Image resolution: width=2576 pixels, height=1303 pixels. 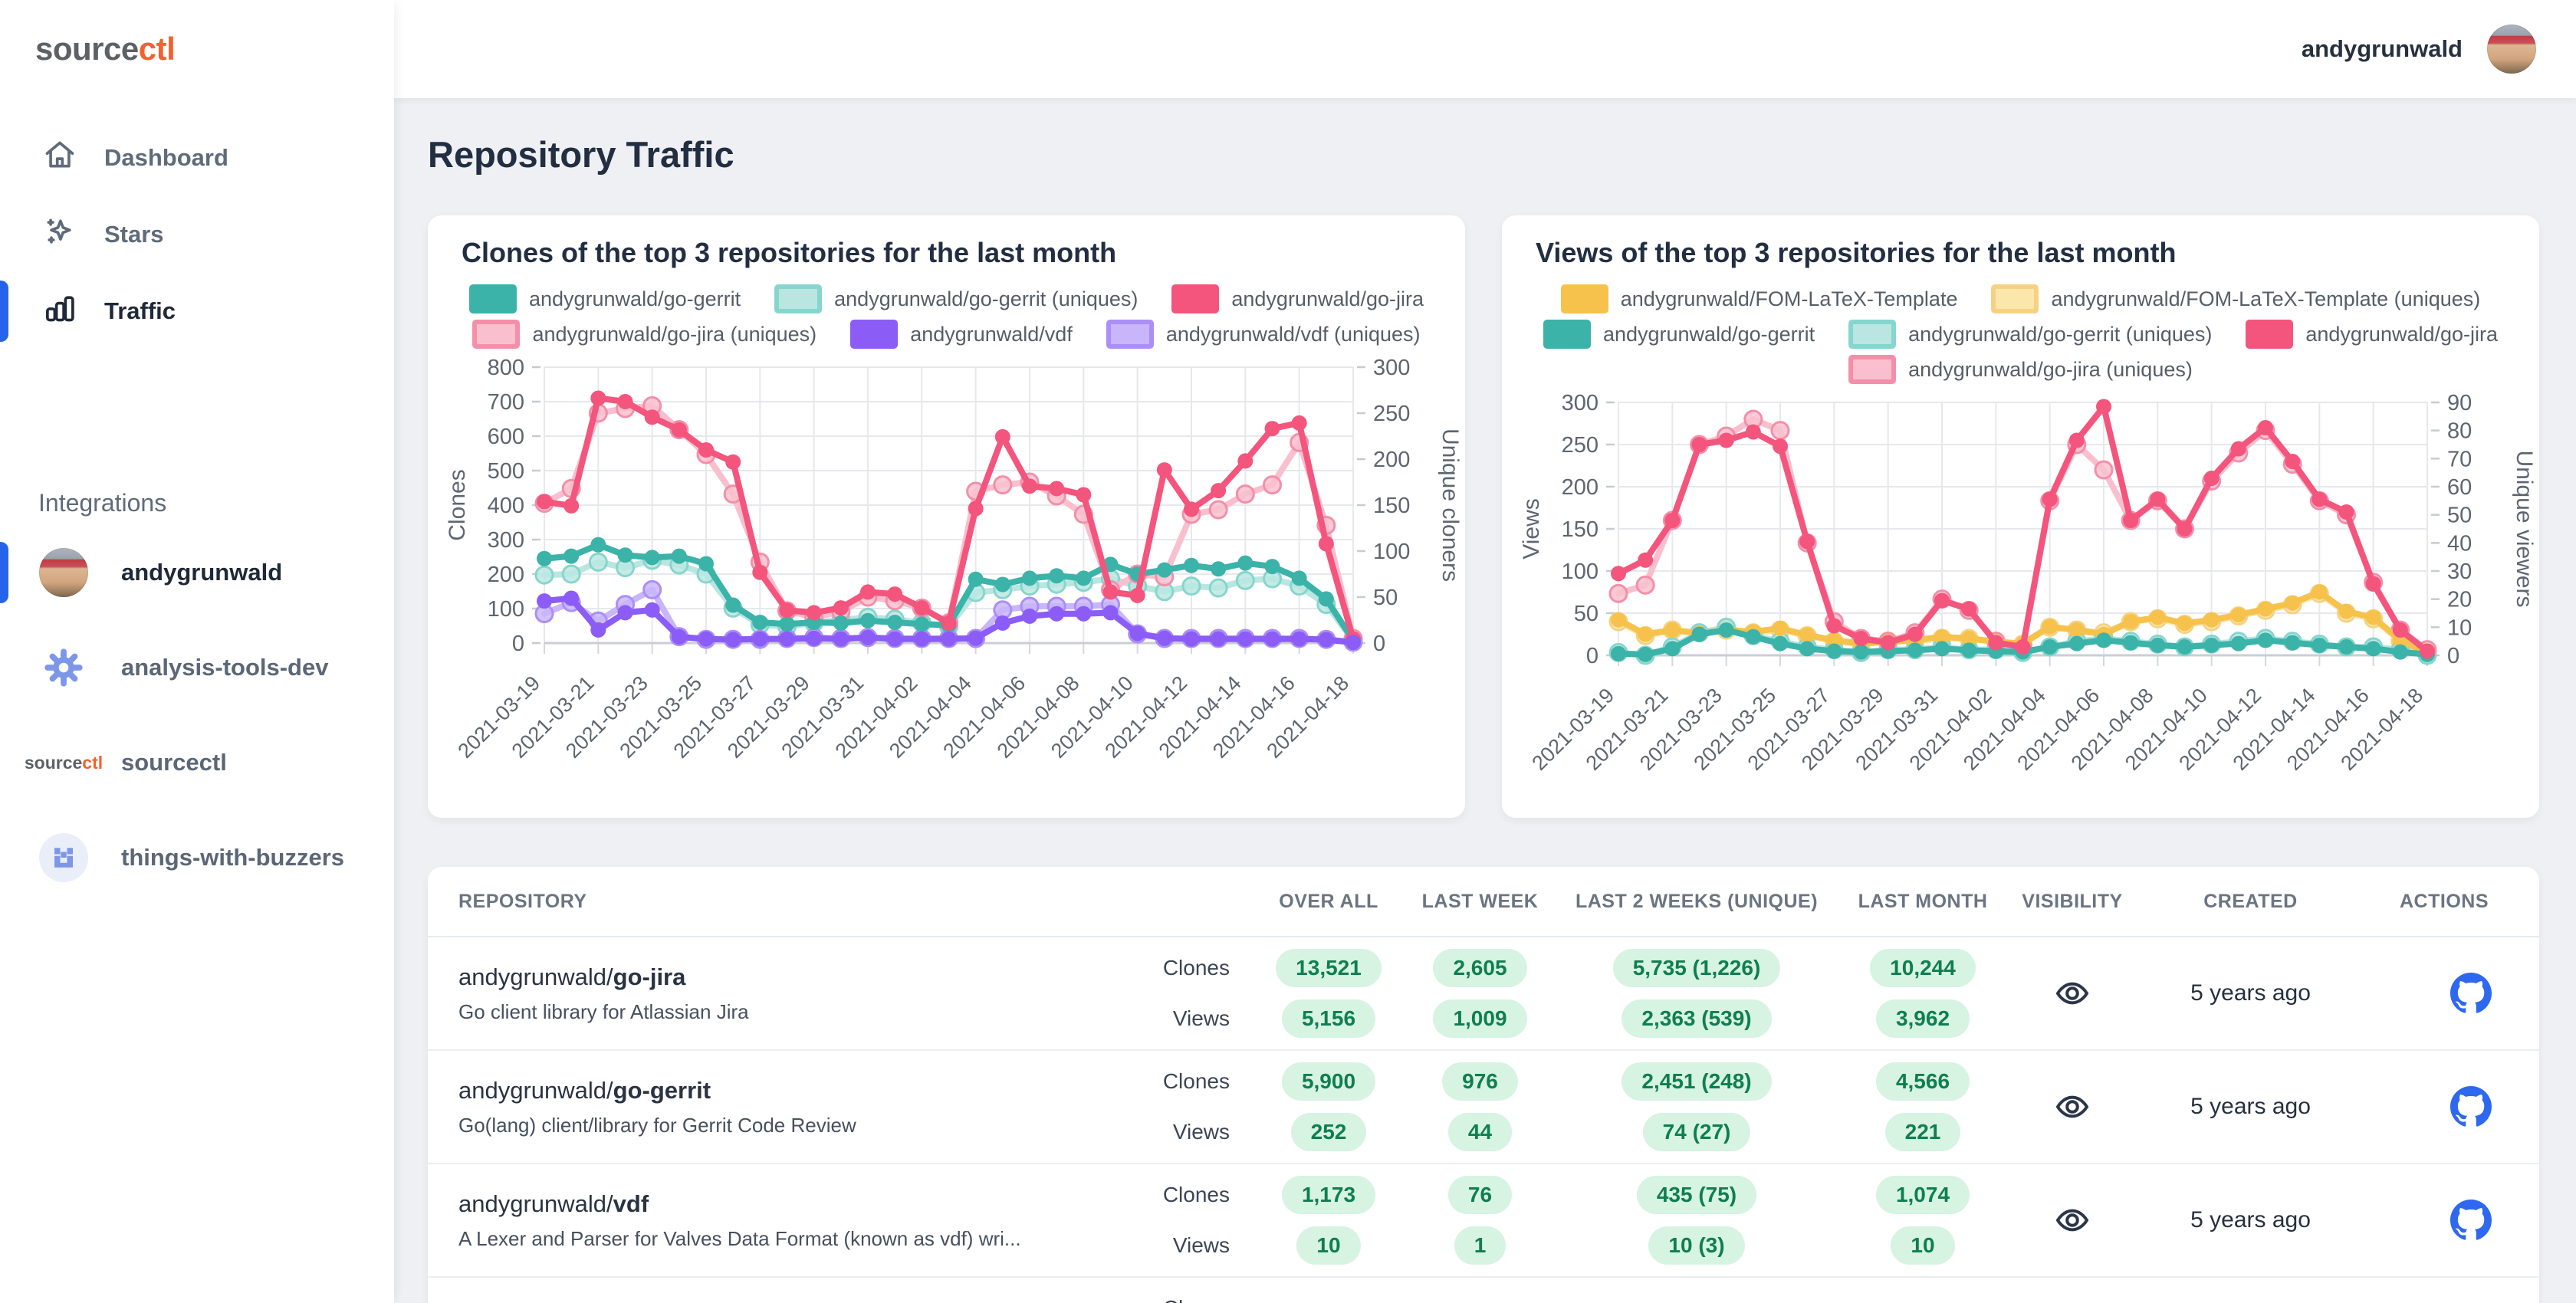 What do you see at coordinates (1592, 656) in the screenshot?
I see `svg-text: 0` at bounding box center [1592, 656].